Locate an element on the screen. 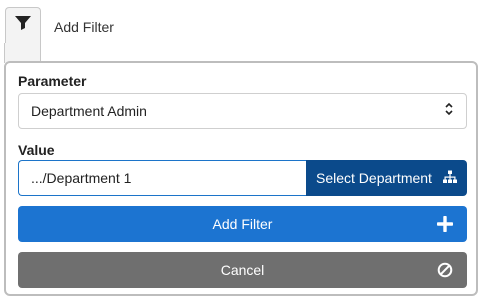 The width and height of the screenshot is (481, 300). plus-icon is located at coordinates (445, 224).